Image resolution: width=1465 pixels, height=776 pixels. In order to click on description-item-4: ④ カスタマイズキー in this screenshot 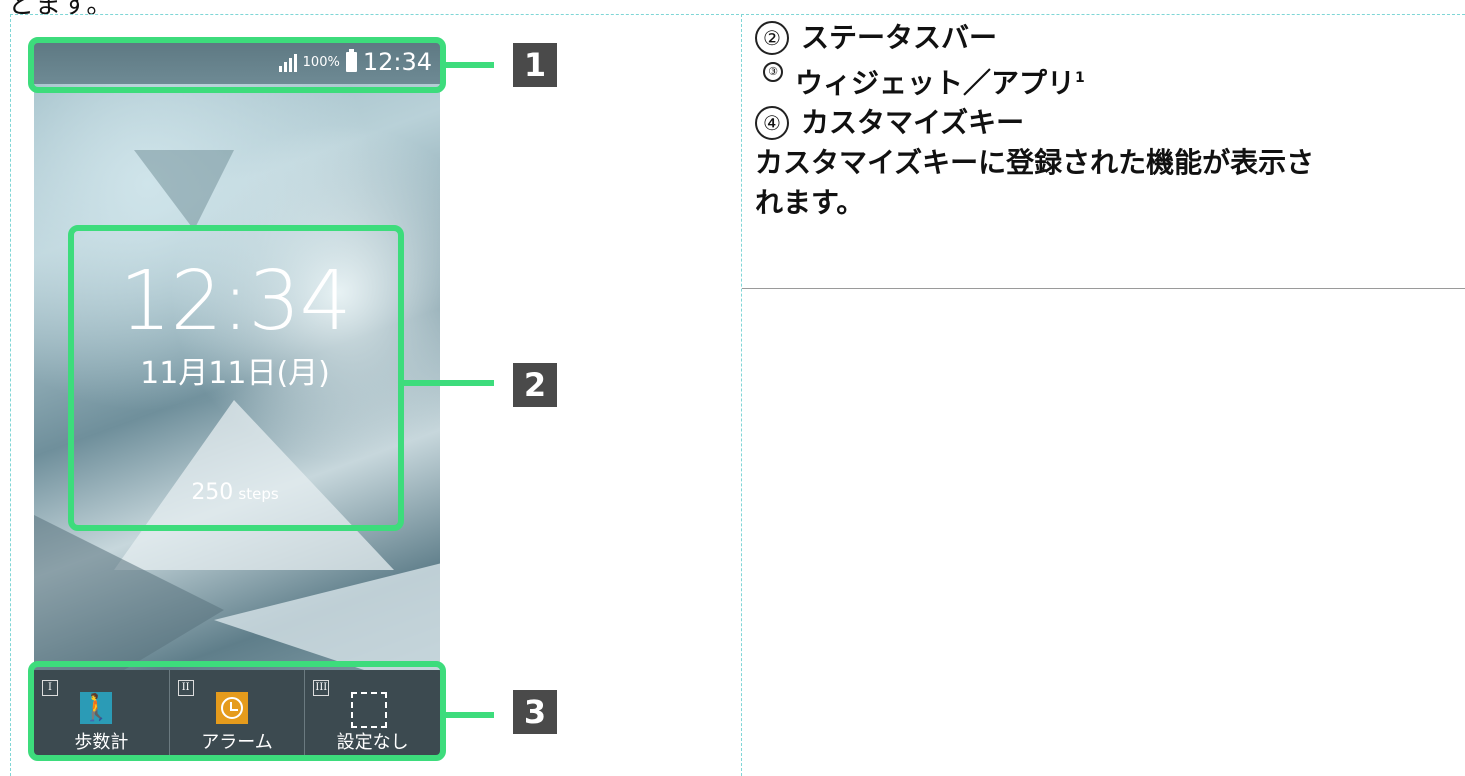, I will do `click(1105, 123)`.